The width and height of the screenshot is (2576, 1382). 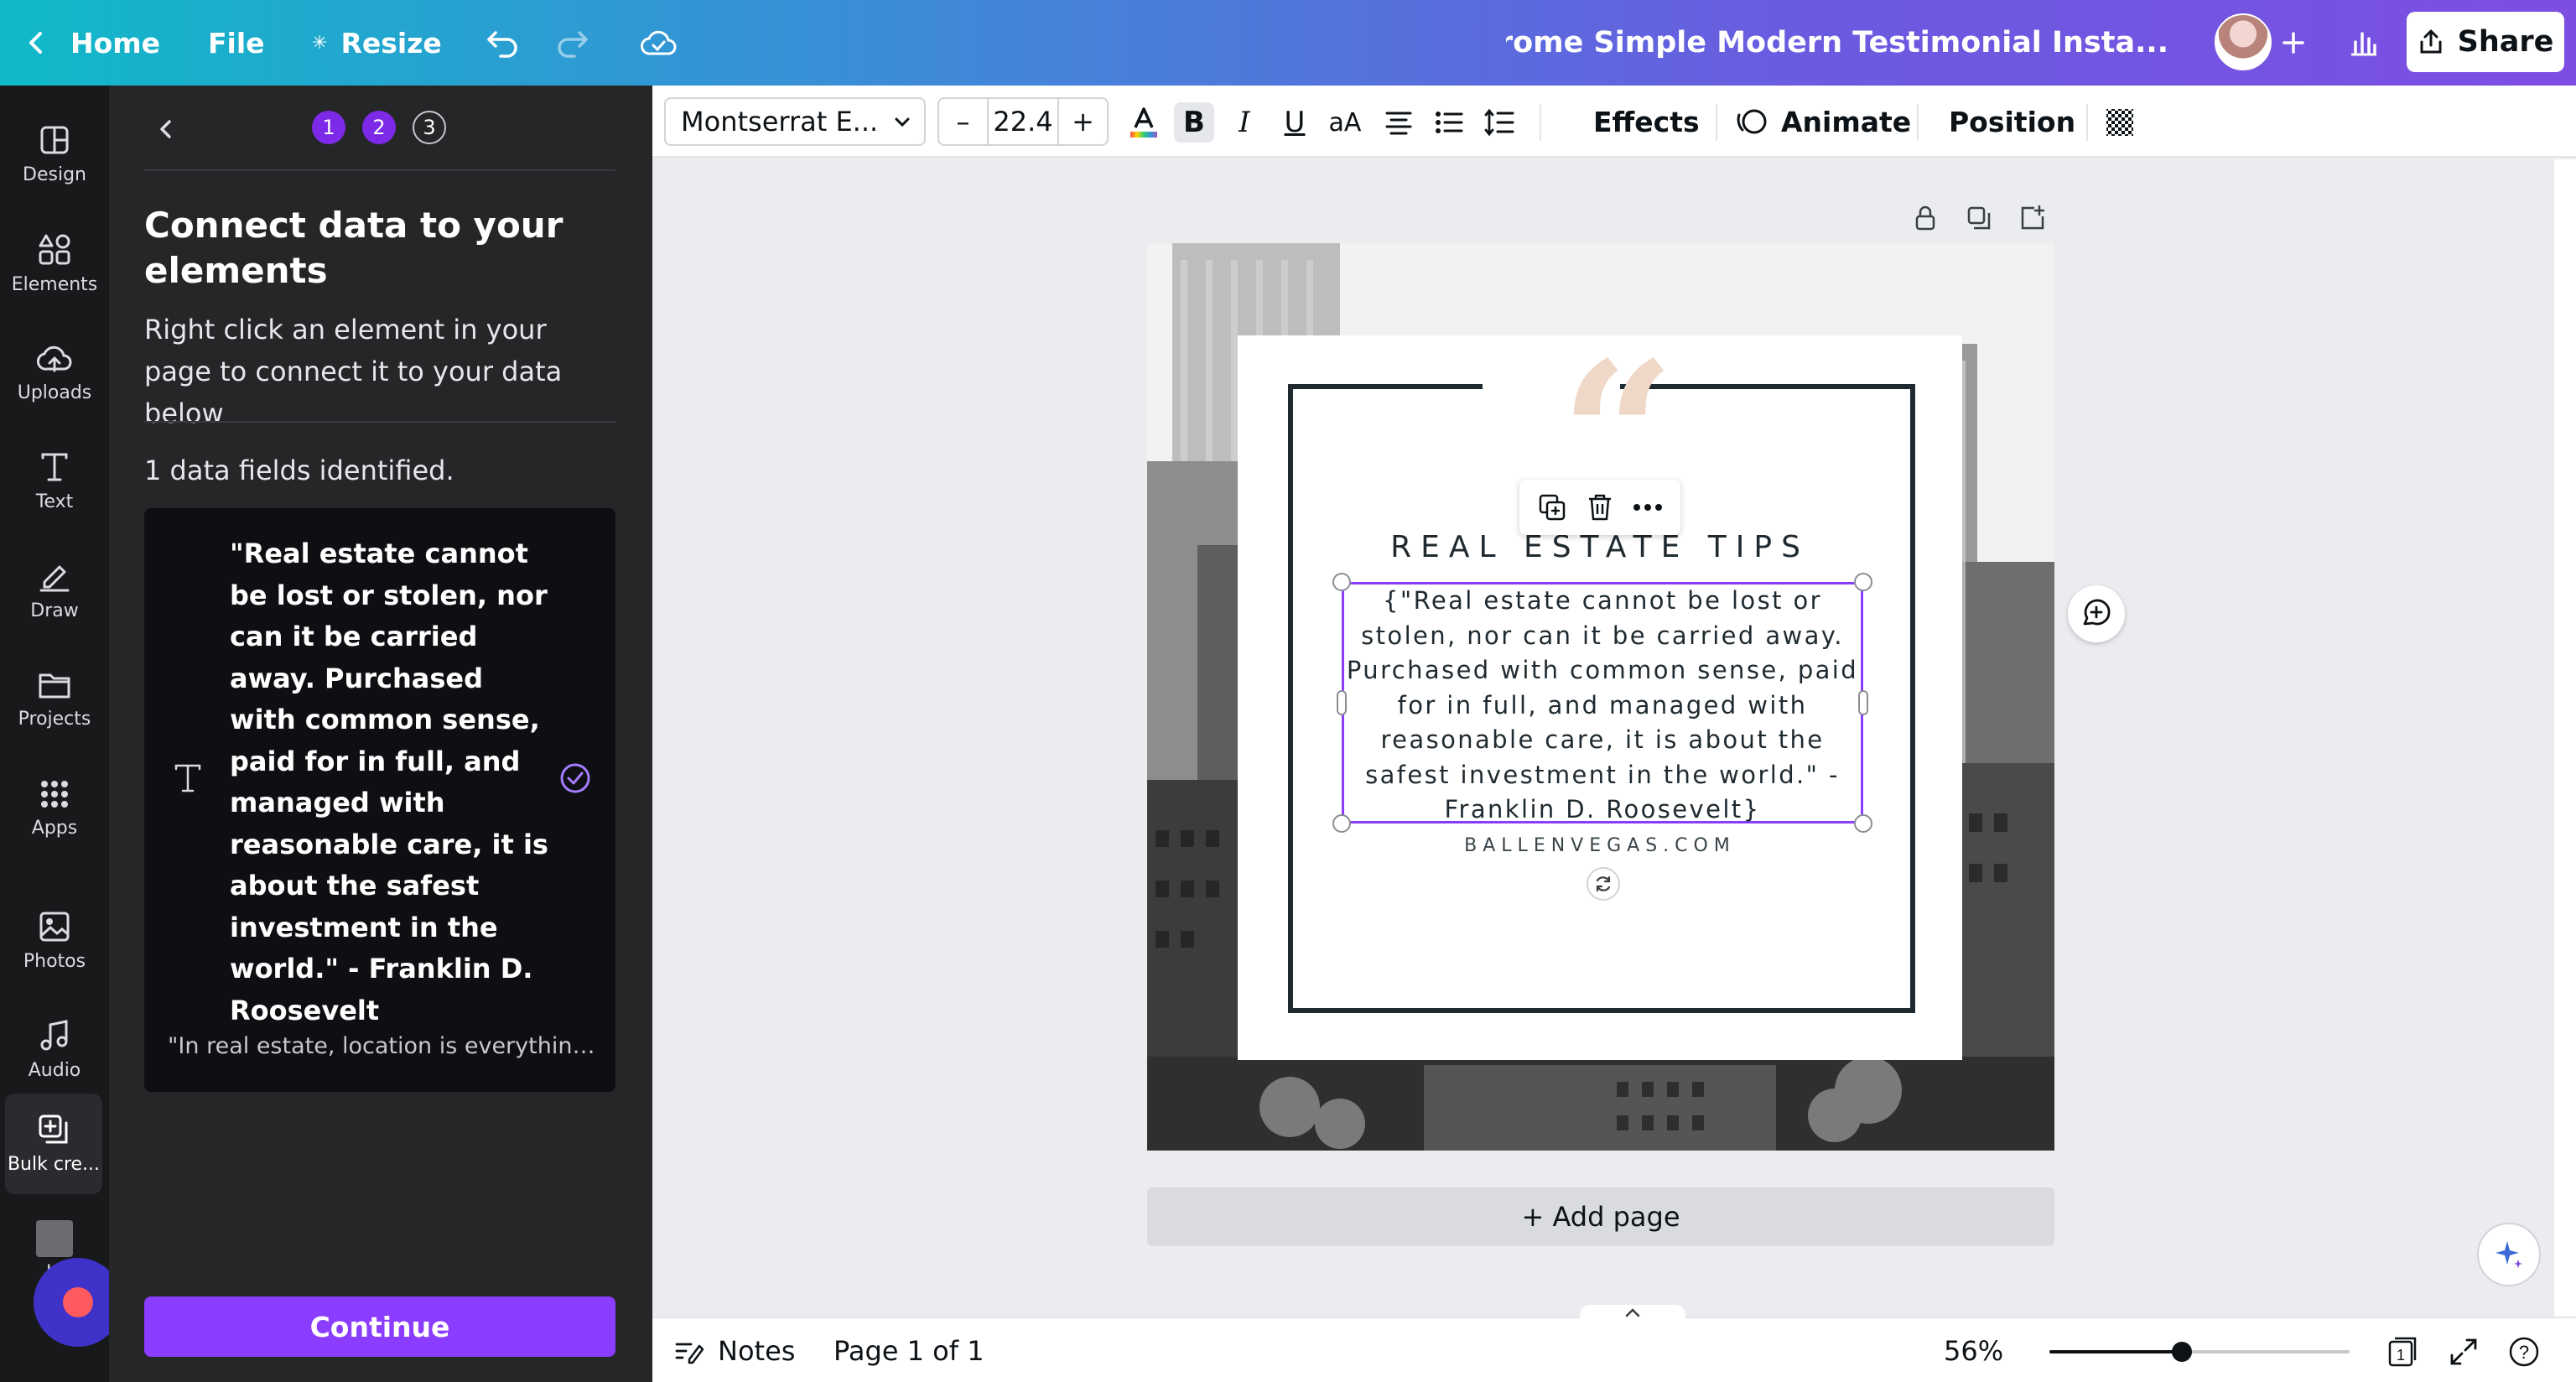 What do you see at coordinates (909, 1350) in the screenshot?
I see `page-indicator: Page 1 of 1` at bounding box center [909, 1350].